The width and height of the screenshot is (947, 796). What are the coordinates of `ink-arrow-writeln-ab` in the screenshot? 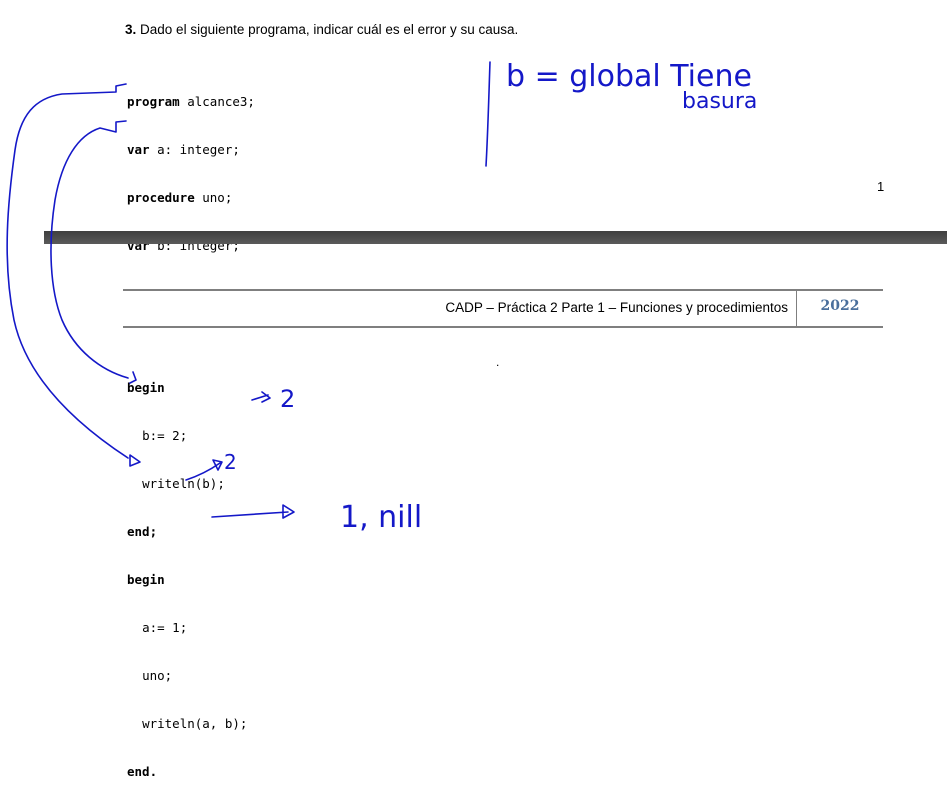 It's located at (253, 511).